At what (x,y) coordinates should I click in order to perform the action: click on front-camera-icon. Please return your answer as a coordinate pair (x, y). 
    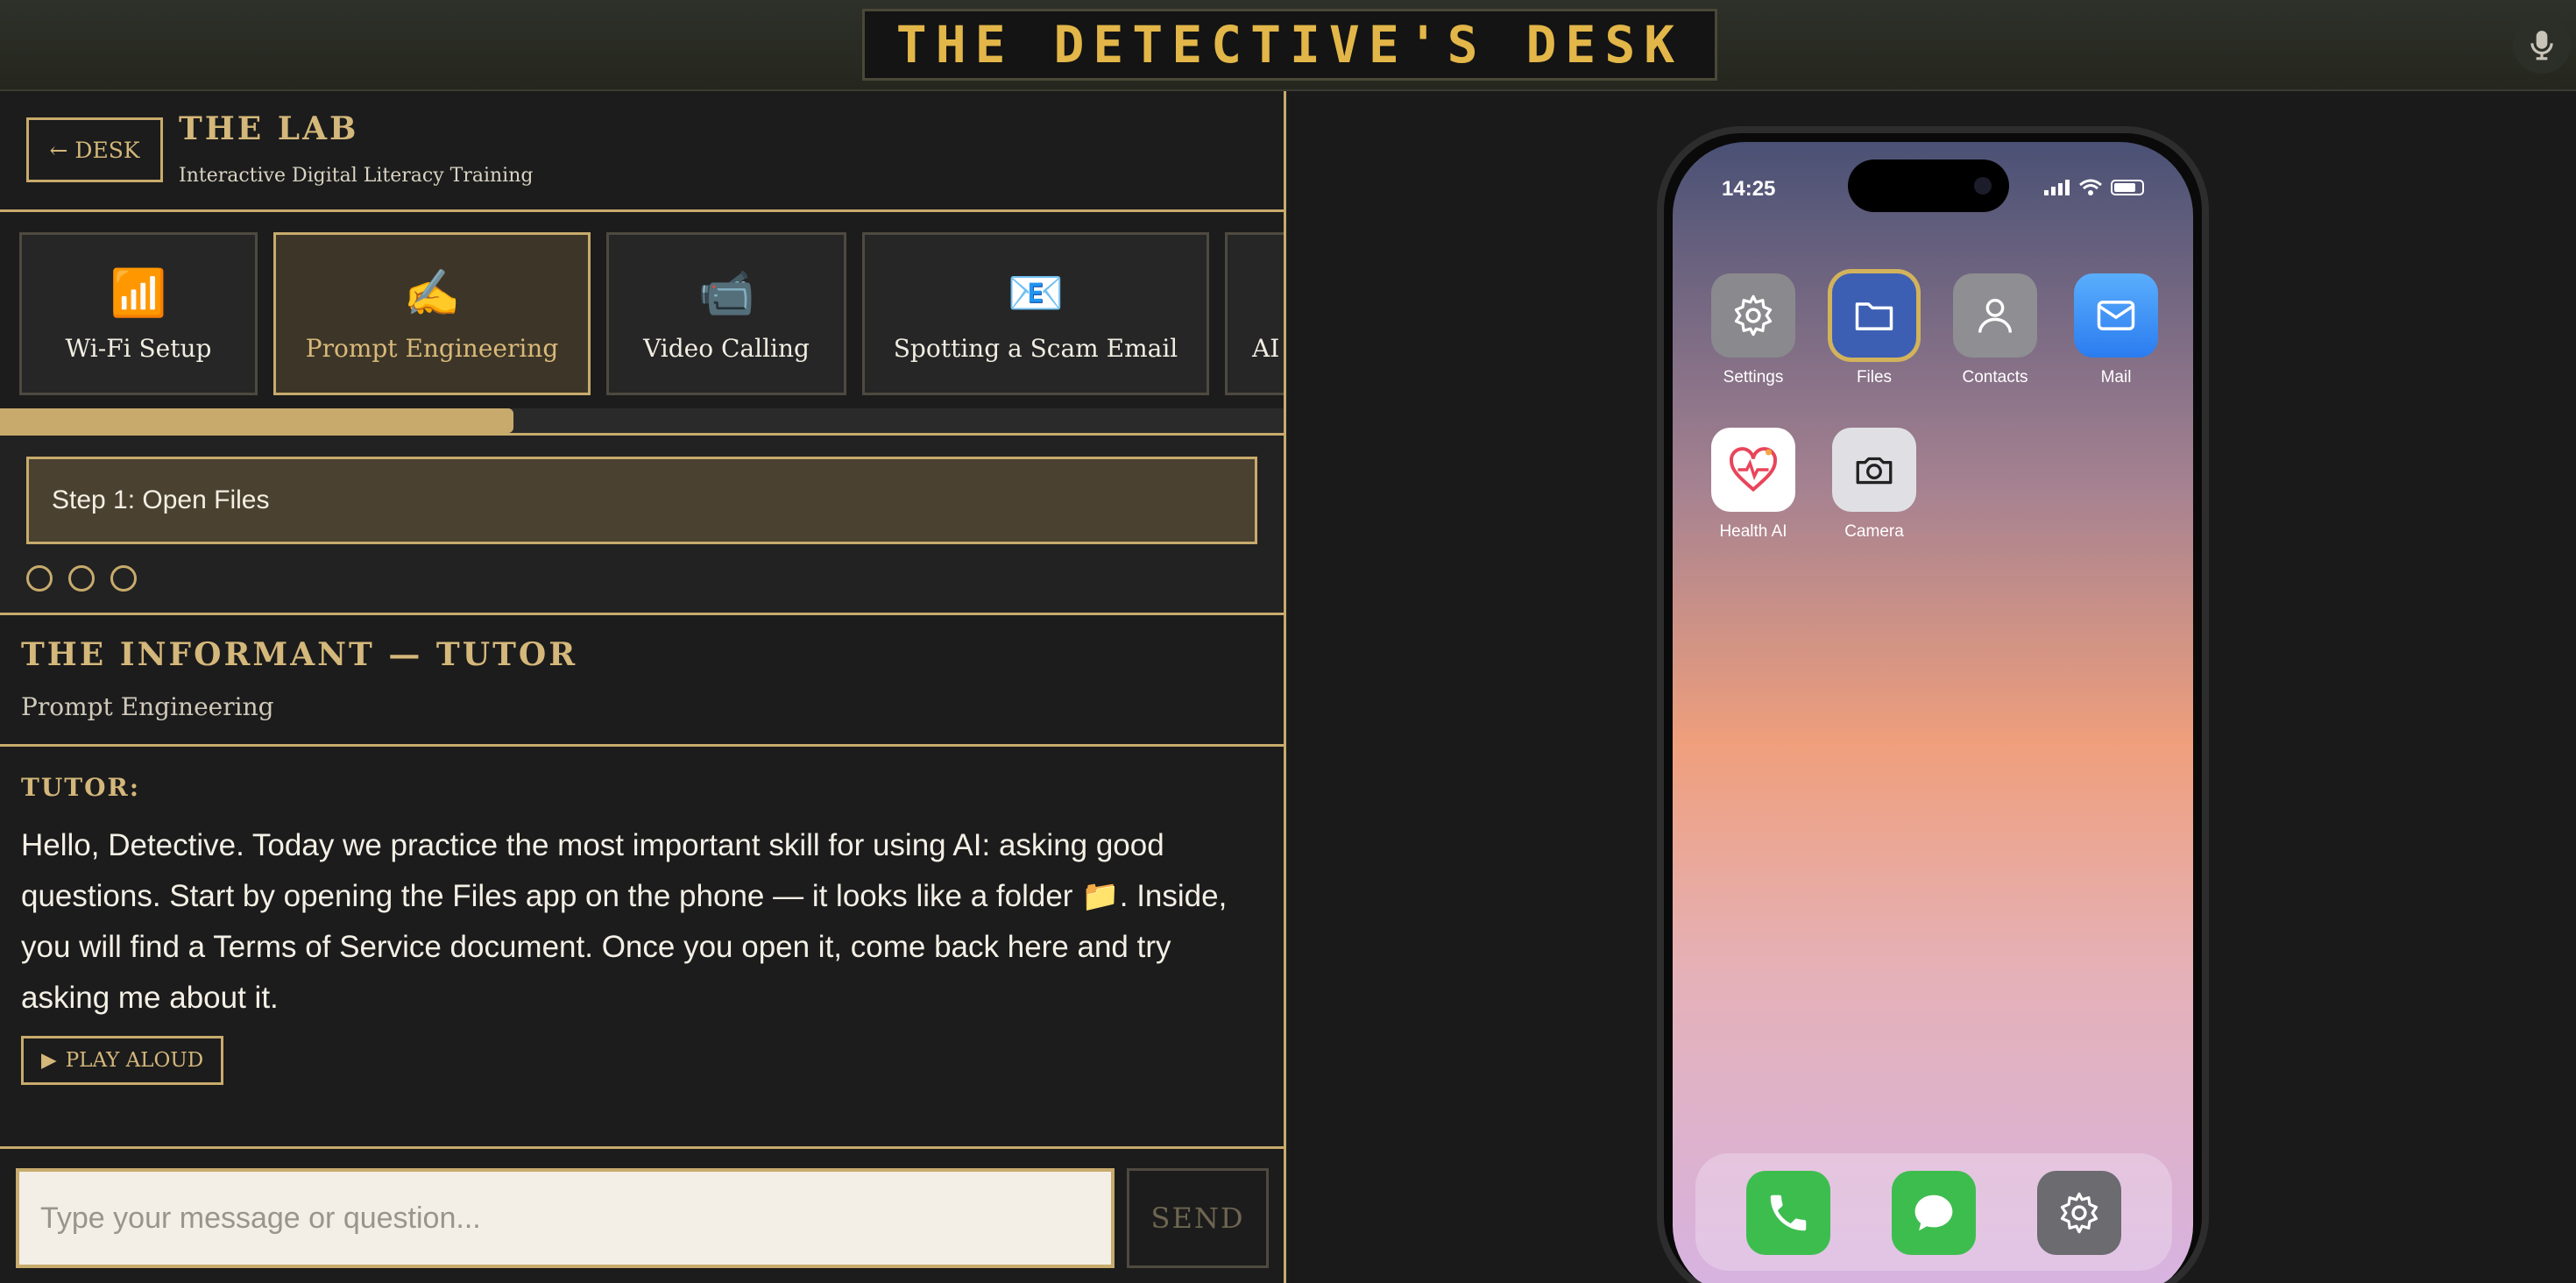
    Looking at the image, I should click on (1983, 186).